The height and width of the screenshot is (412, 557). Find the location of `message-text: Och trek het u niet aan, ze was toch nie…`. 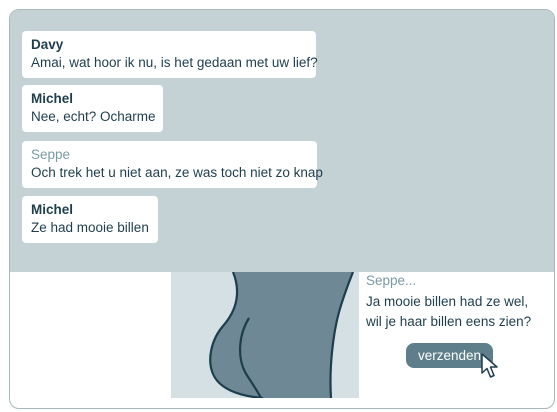

message-text: Och trek het u niet aan, ze was toch nie… is located at coordinates (177, 172).